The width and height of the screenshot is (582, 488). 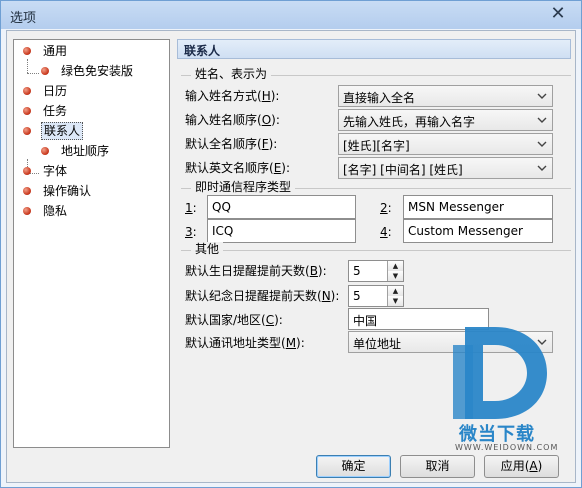 What do you see at coordinates (456, 207) in the screenshot?
I see `field-value: MSN Messenger` at bounding box center [456, 207].